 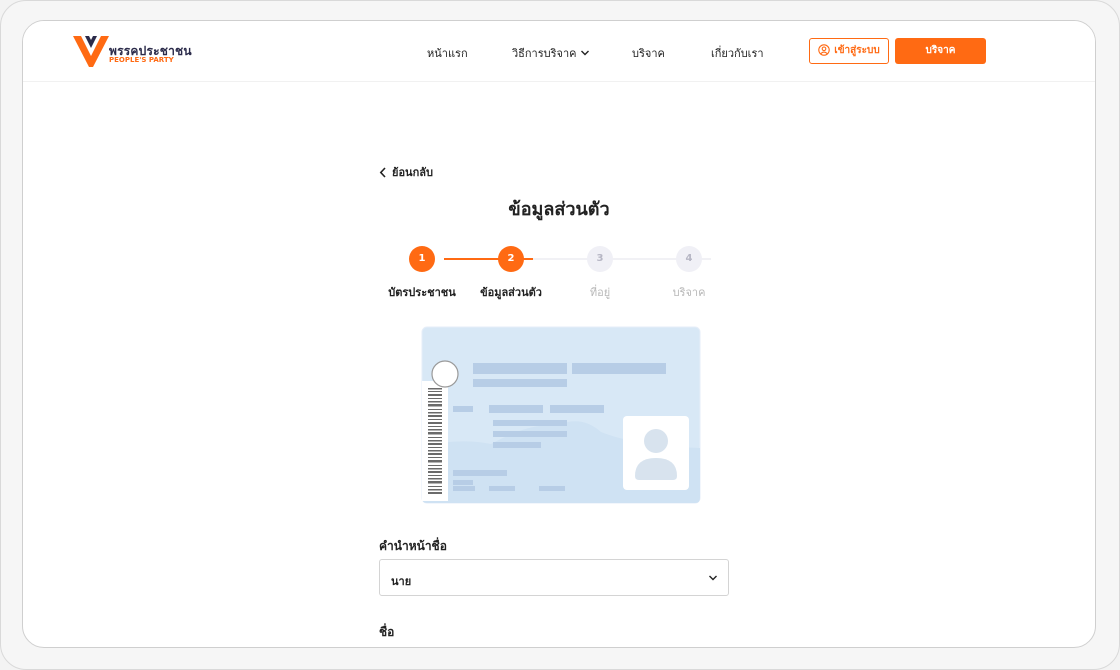 What do you see at coordinates (600, 292) in the screenshot?
I see `step-3-label: ที่อยู่` at bounding box center [600, 292].